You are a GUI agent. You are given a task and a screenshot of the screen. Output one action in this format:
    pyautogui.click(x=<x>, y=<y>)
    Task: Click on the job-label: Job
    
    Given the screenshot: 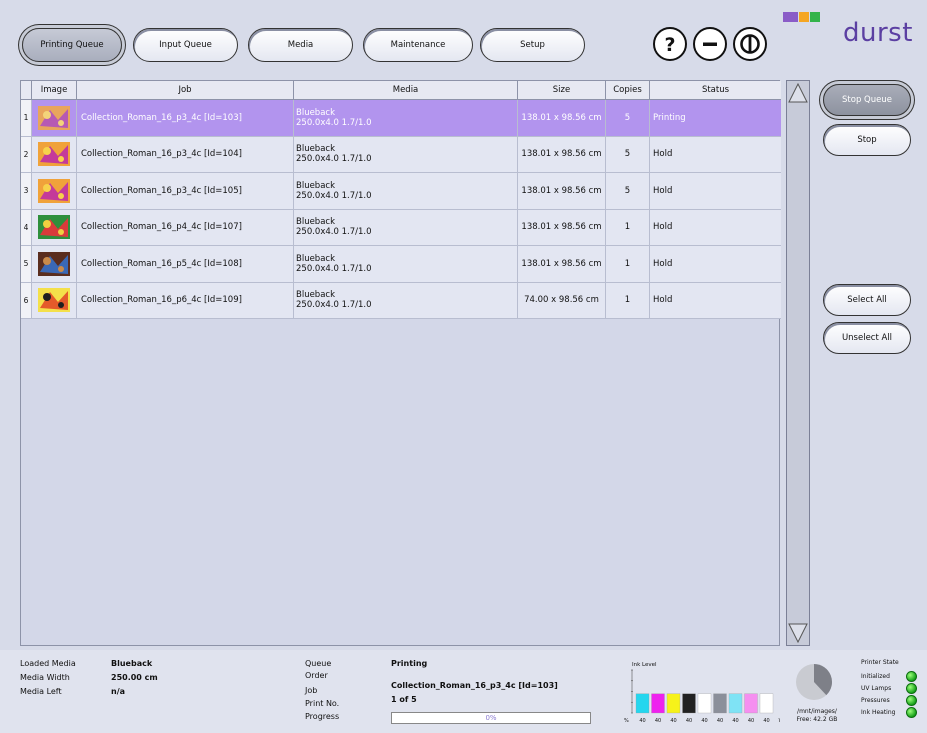 What is the action you would take?
    pyautogui.click(x=311, y=690)
    